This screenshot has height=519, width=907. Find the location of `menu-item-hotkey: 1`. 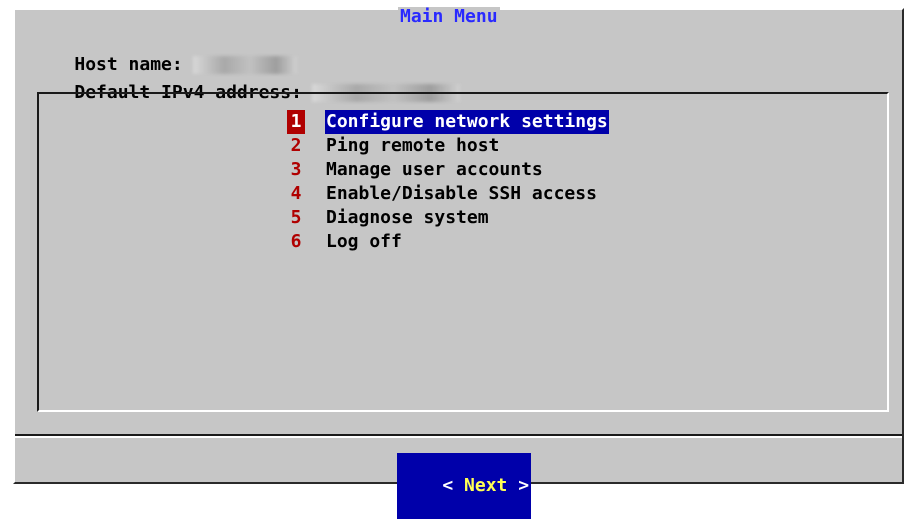

menu-item-hotkey: 1 is located at coordinates (296, 122).